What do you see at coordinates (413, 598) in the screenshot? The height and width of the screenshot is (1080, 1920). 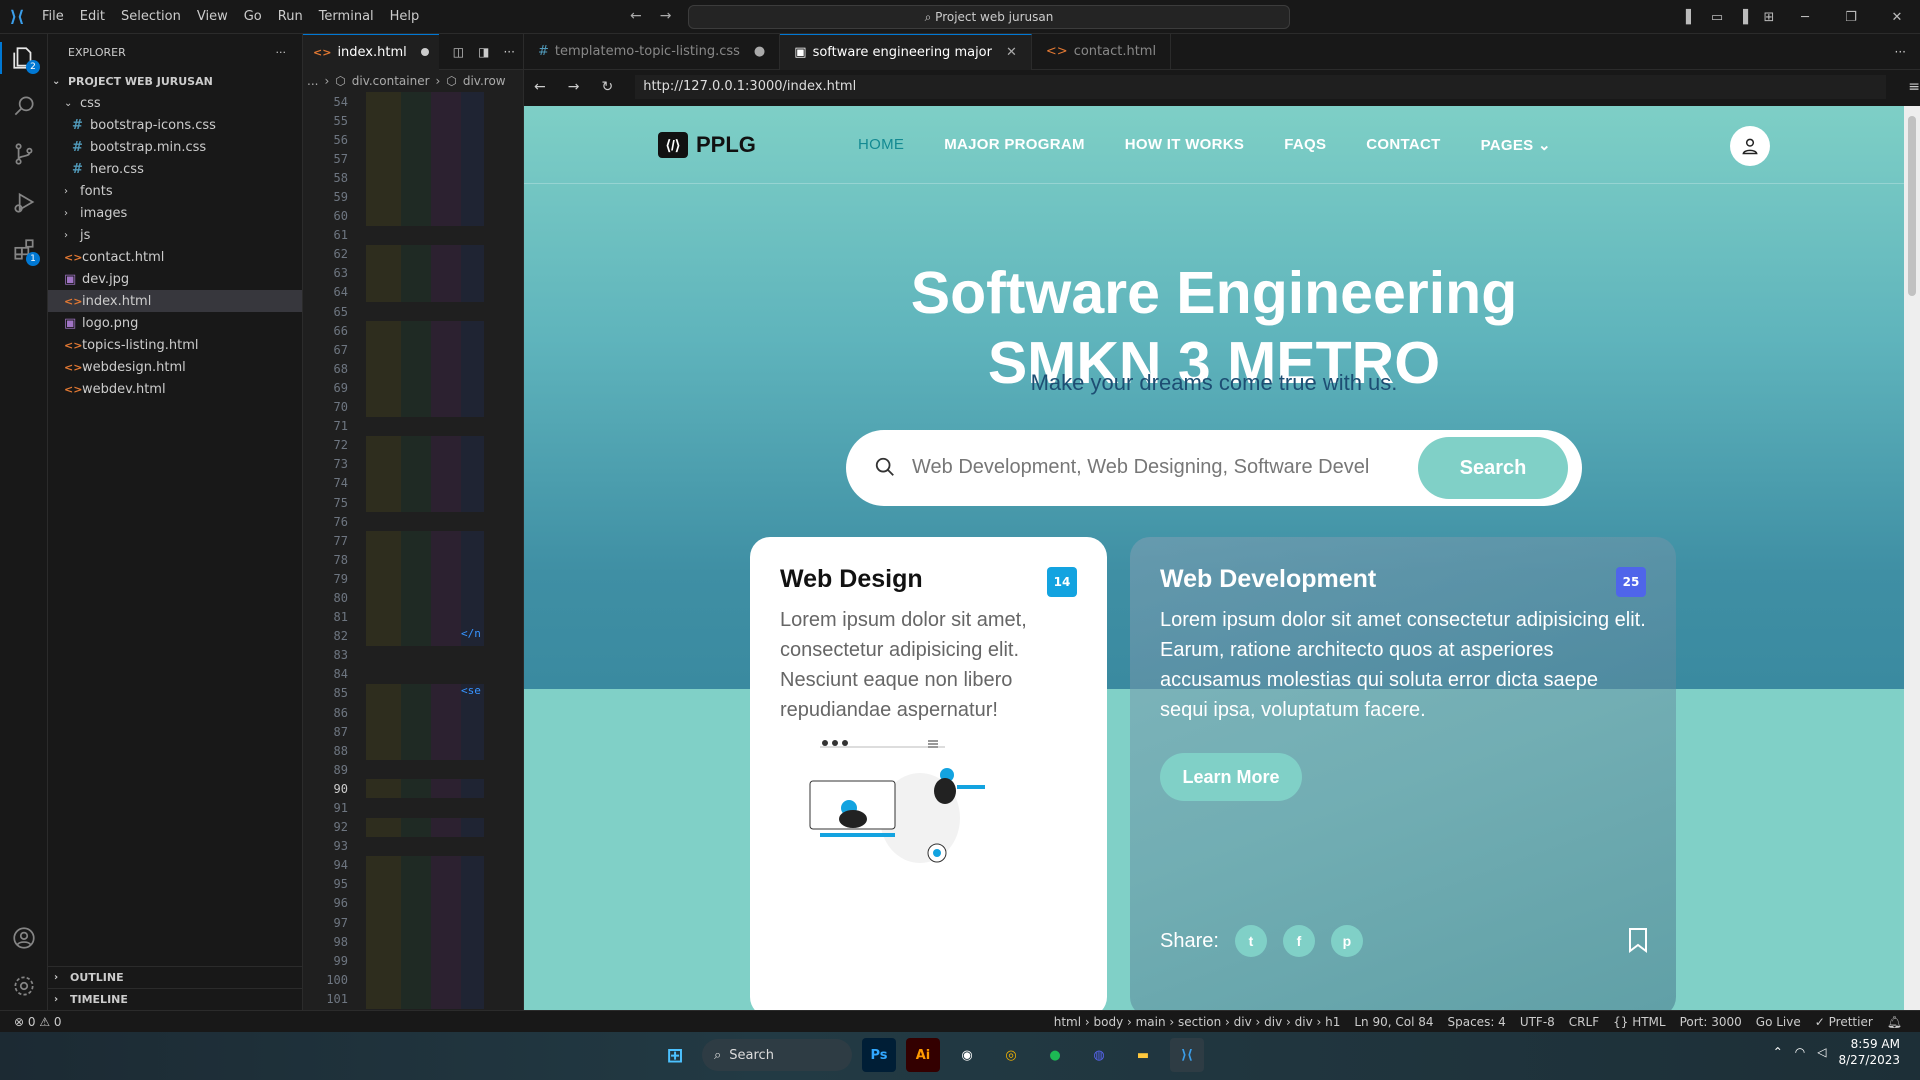 I see `code-line: 80` at bounding box center [413, 598].